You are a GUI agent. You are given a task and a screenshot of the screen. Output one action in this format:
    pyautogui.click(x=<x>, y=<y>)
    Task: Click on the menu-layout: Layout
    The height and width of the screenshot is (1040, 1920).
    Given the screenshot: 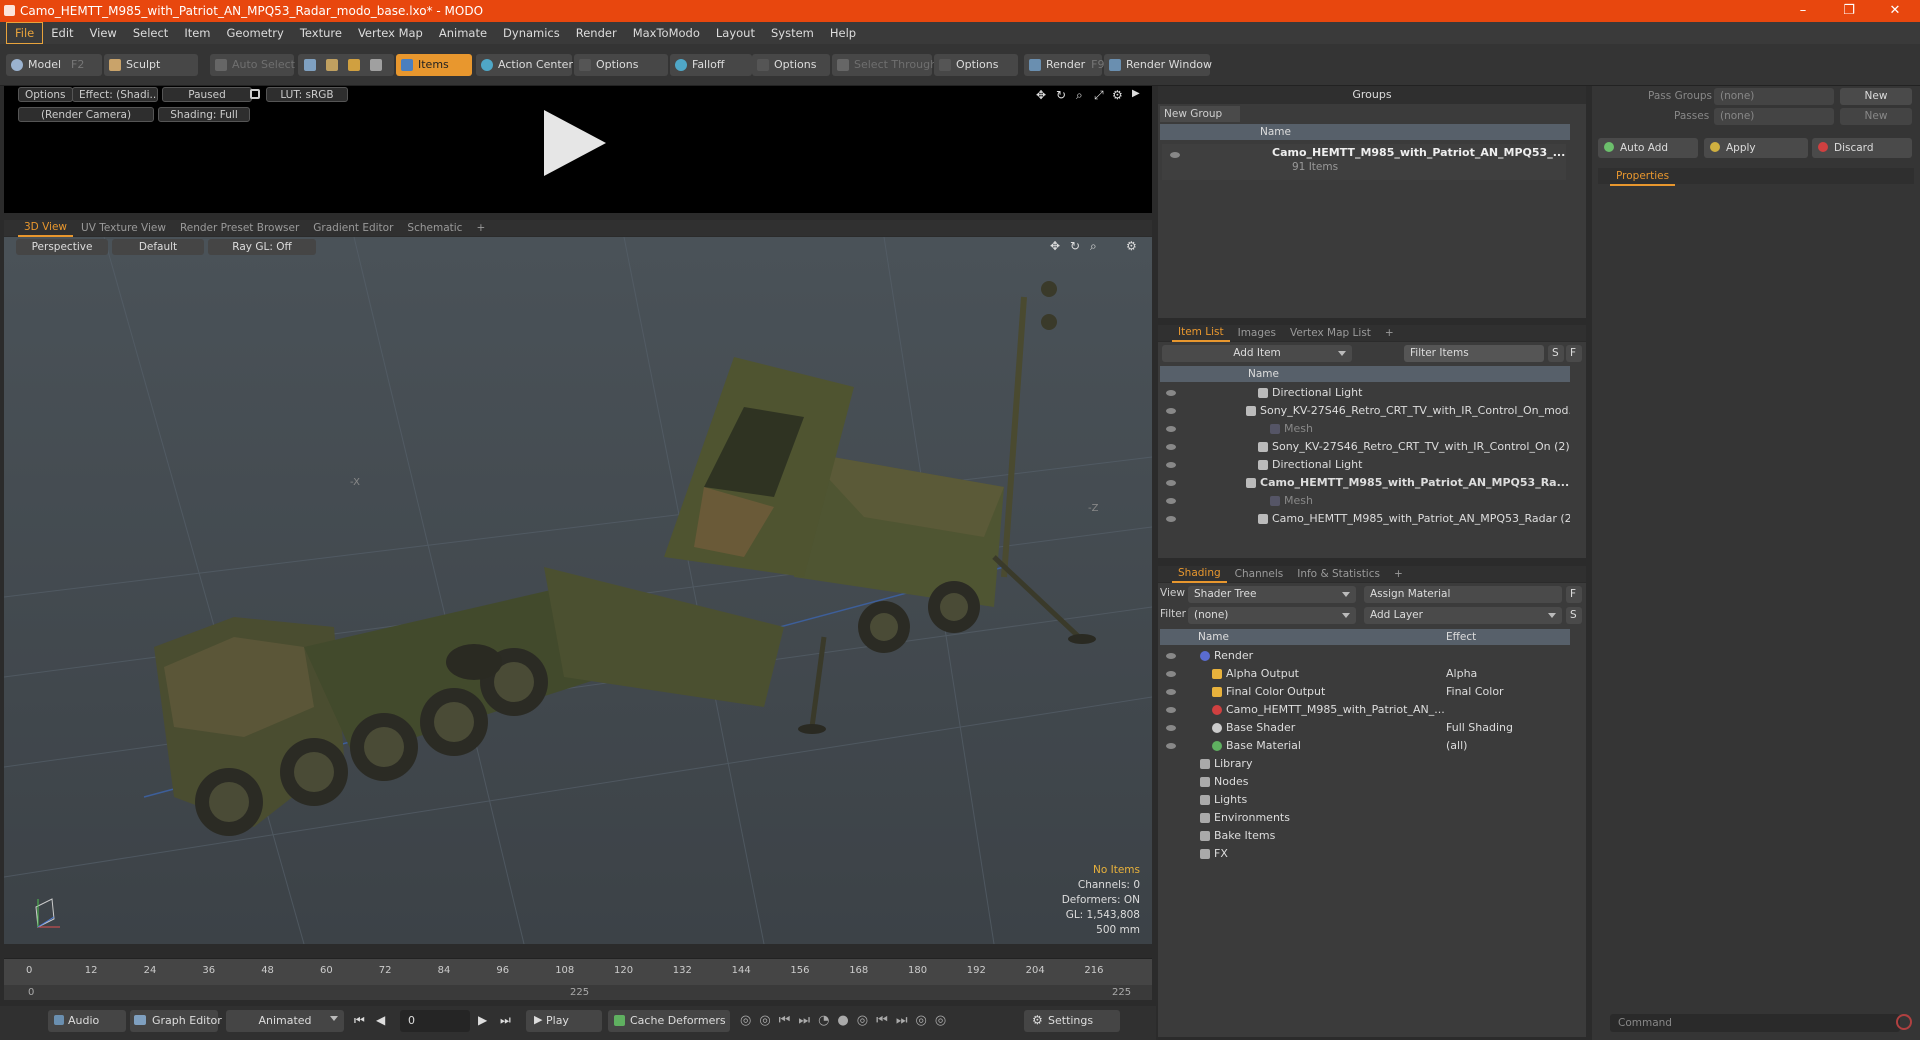 What is the action you would take?
    pyautogui.click(x=735, y=33)
    